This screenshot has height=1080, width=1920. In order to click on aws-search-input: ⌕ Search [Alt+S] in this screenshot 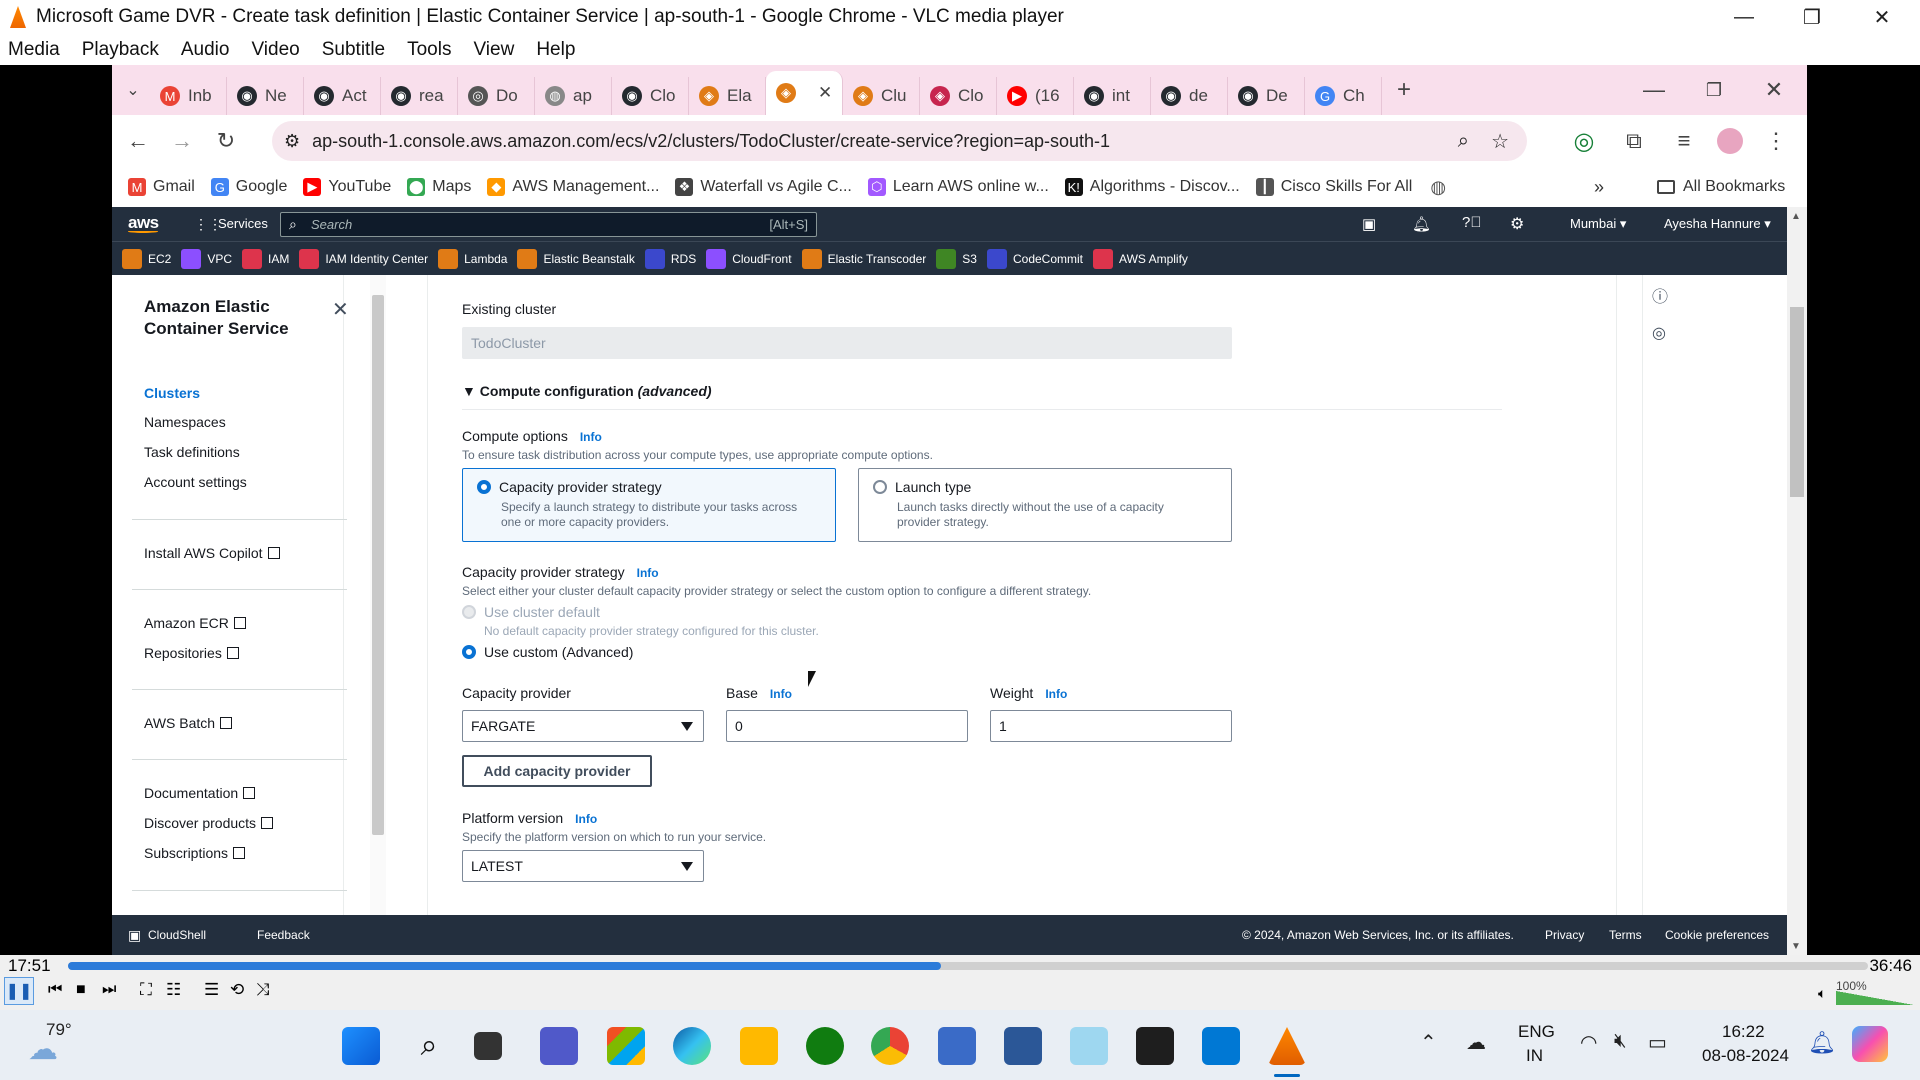, I will do `click(548, 224)`.